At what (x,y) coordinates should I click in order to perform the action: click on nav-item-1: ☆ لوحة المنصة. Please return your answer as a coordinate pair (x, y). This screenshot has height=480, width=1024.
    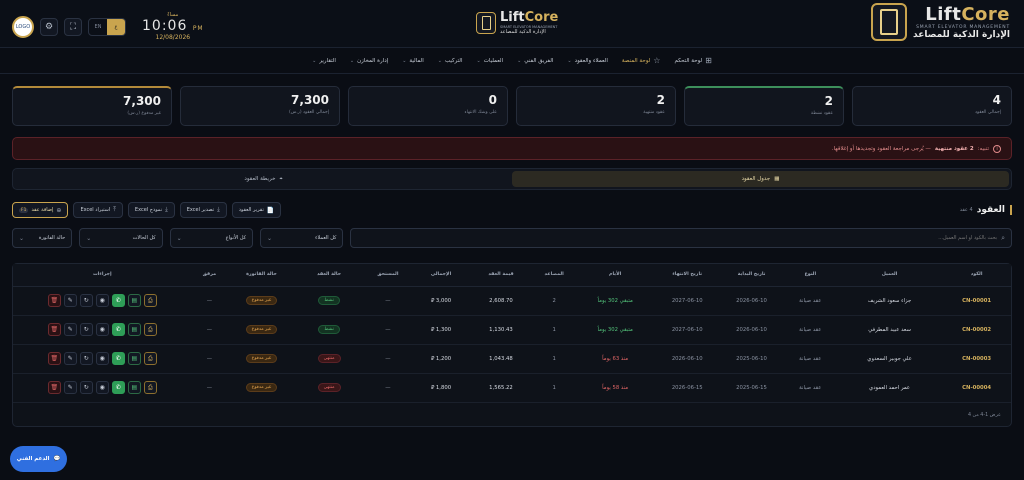
    Looking at the image, I should click on (641, 60).